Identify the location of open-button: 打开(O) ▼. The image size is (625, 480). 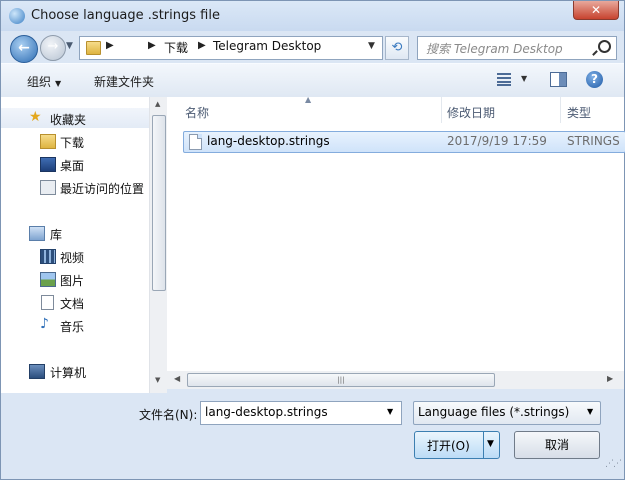
(457, 445).